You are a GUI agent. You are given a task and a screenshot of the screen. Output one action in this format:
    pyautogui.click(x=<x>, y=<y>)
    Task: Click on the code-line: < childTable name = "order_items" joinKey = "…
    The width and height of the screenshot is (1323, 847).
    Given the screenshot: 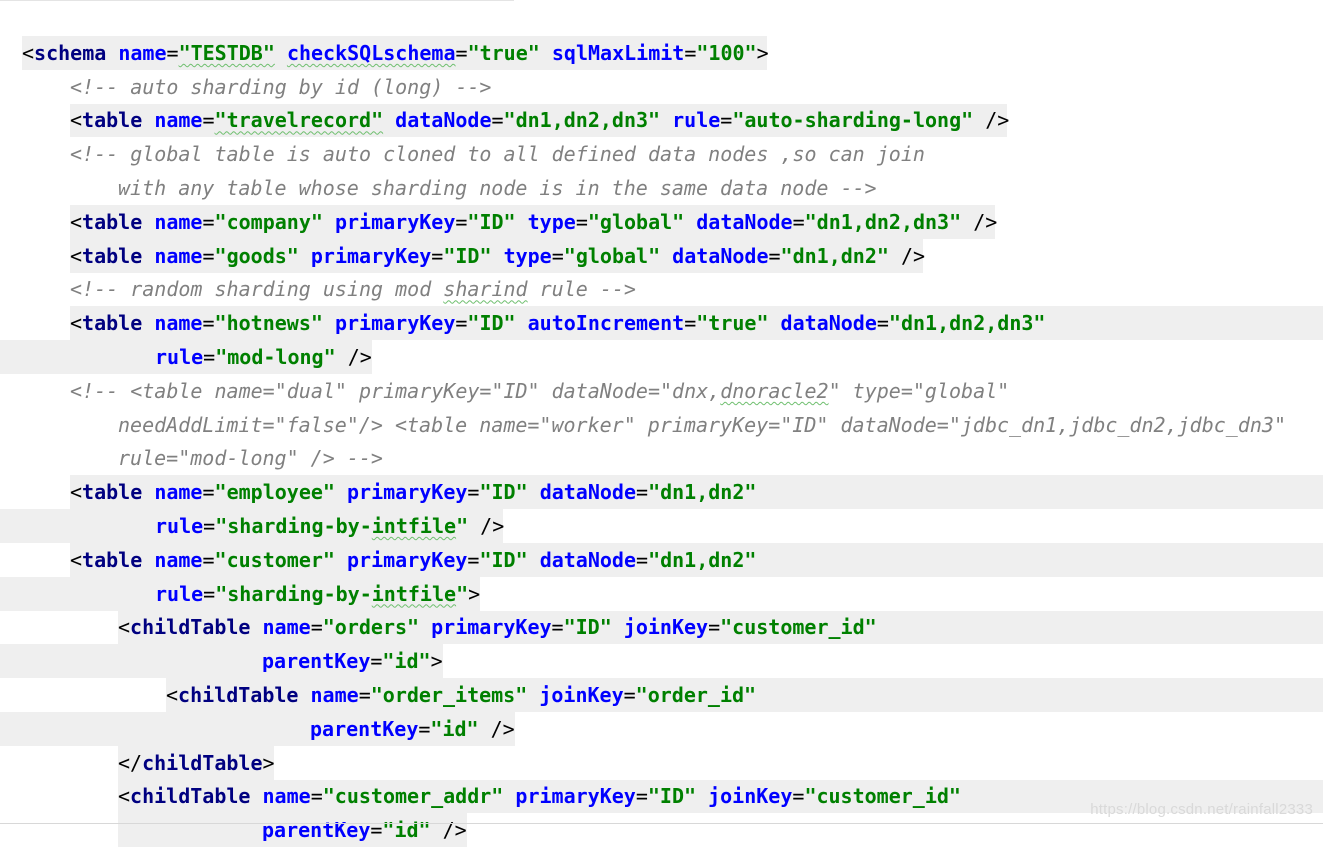 What is the action you would take?
    pyautogui.click(x=661, y=695)
    